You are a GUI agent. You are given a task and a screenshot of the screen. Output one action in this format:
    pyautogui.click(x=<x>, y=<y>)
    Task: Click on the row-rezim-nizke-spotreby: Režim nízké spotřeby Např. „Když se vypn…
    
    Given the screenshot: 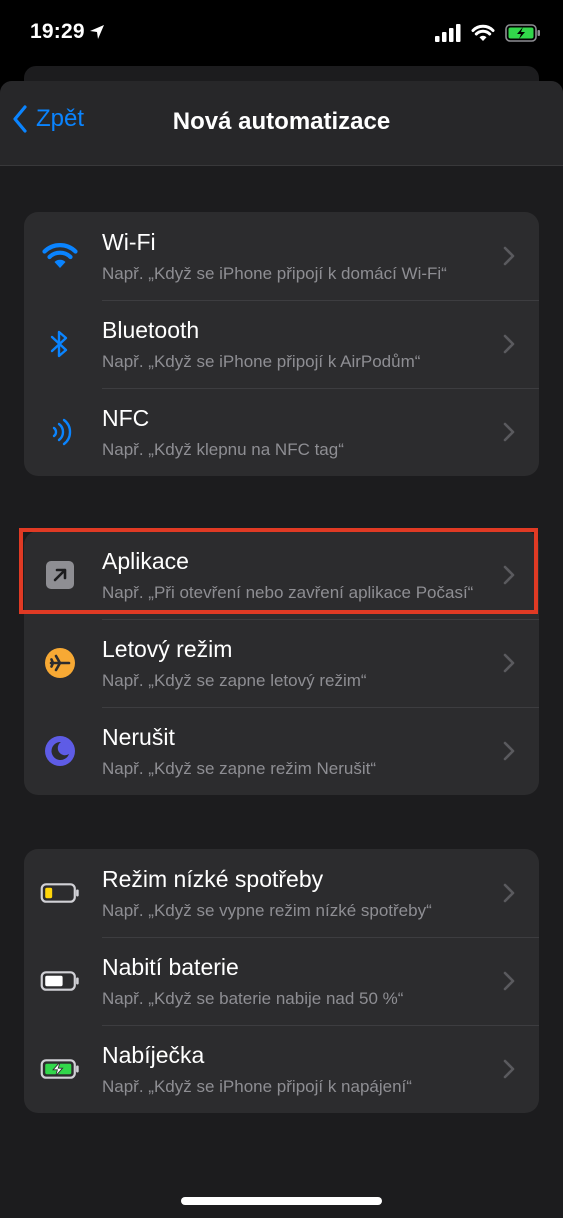 What is the action you would take?
    pyautogui.click(x=281, y=893)
    